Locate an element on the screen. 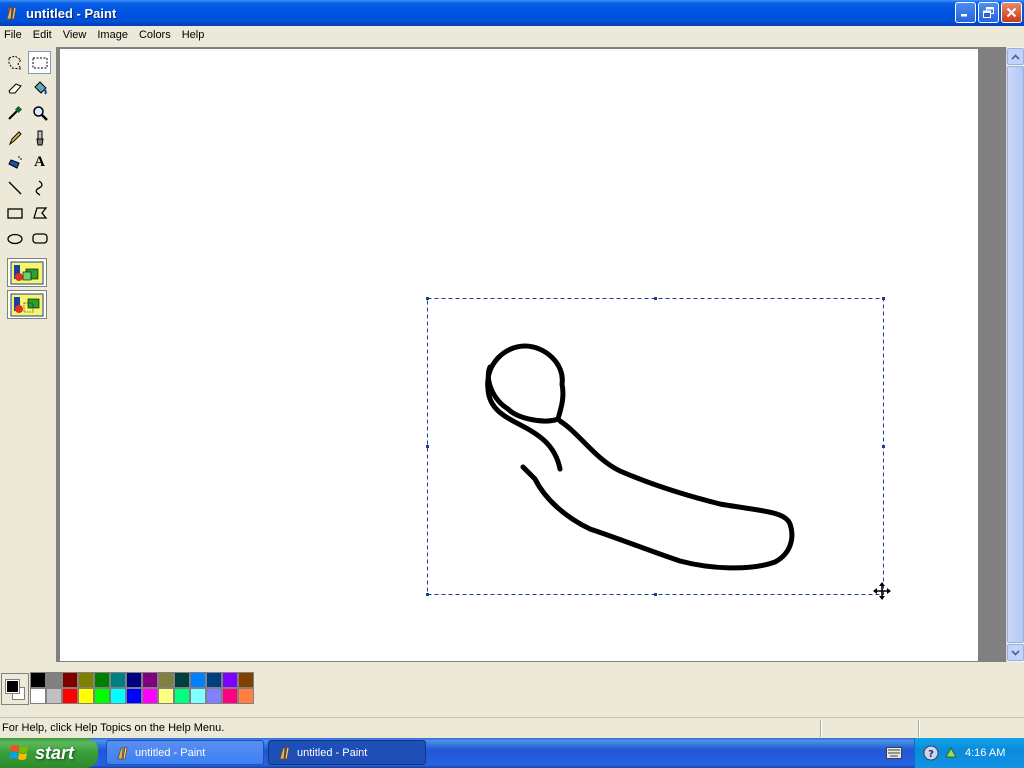 The width and height of the screenshot is (1024, 768). transparent-selection-icon is located at coordinates (27, 304).